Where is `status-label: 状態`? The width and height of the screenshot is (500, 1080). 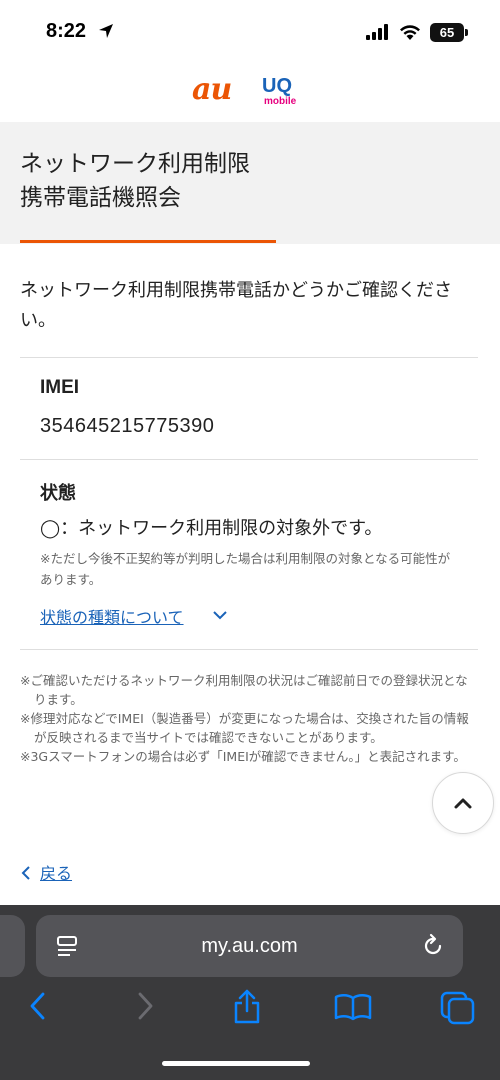 status-label: 状態 is located at coordinates (58, 493).